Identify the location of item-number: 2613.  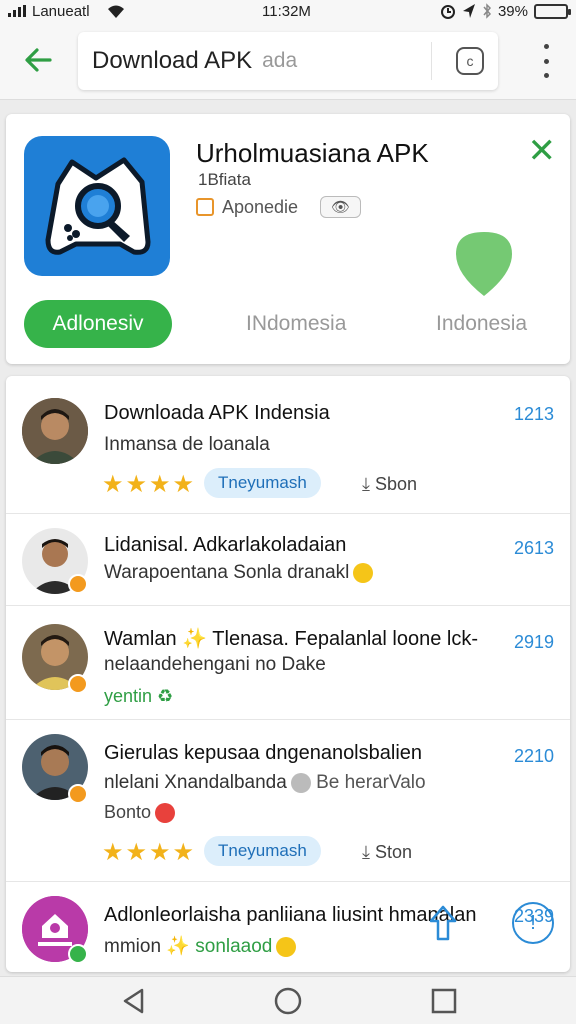
(533, 548).